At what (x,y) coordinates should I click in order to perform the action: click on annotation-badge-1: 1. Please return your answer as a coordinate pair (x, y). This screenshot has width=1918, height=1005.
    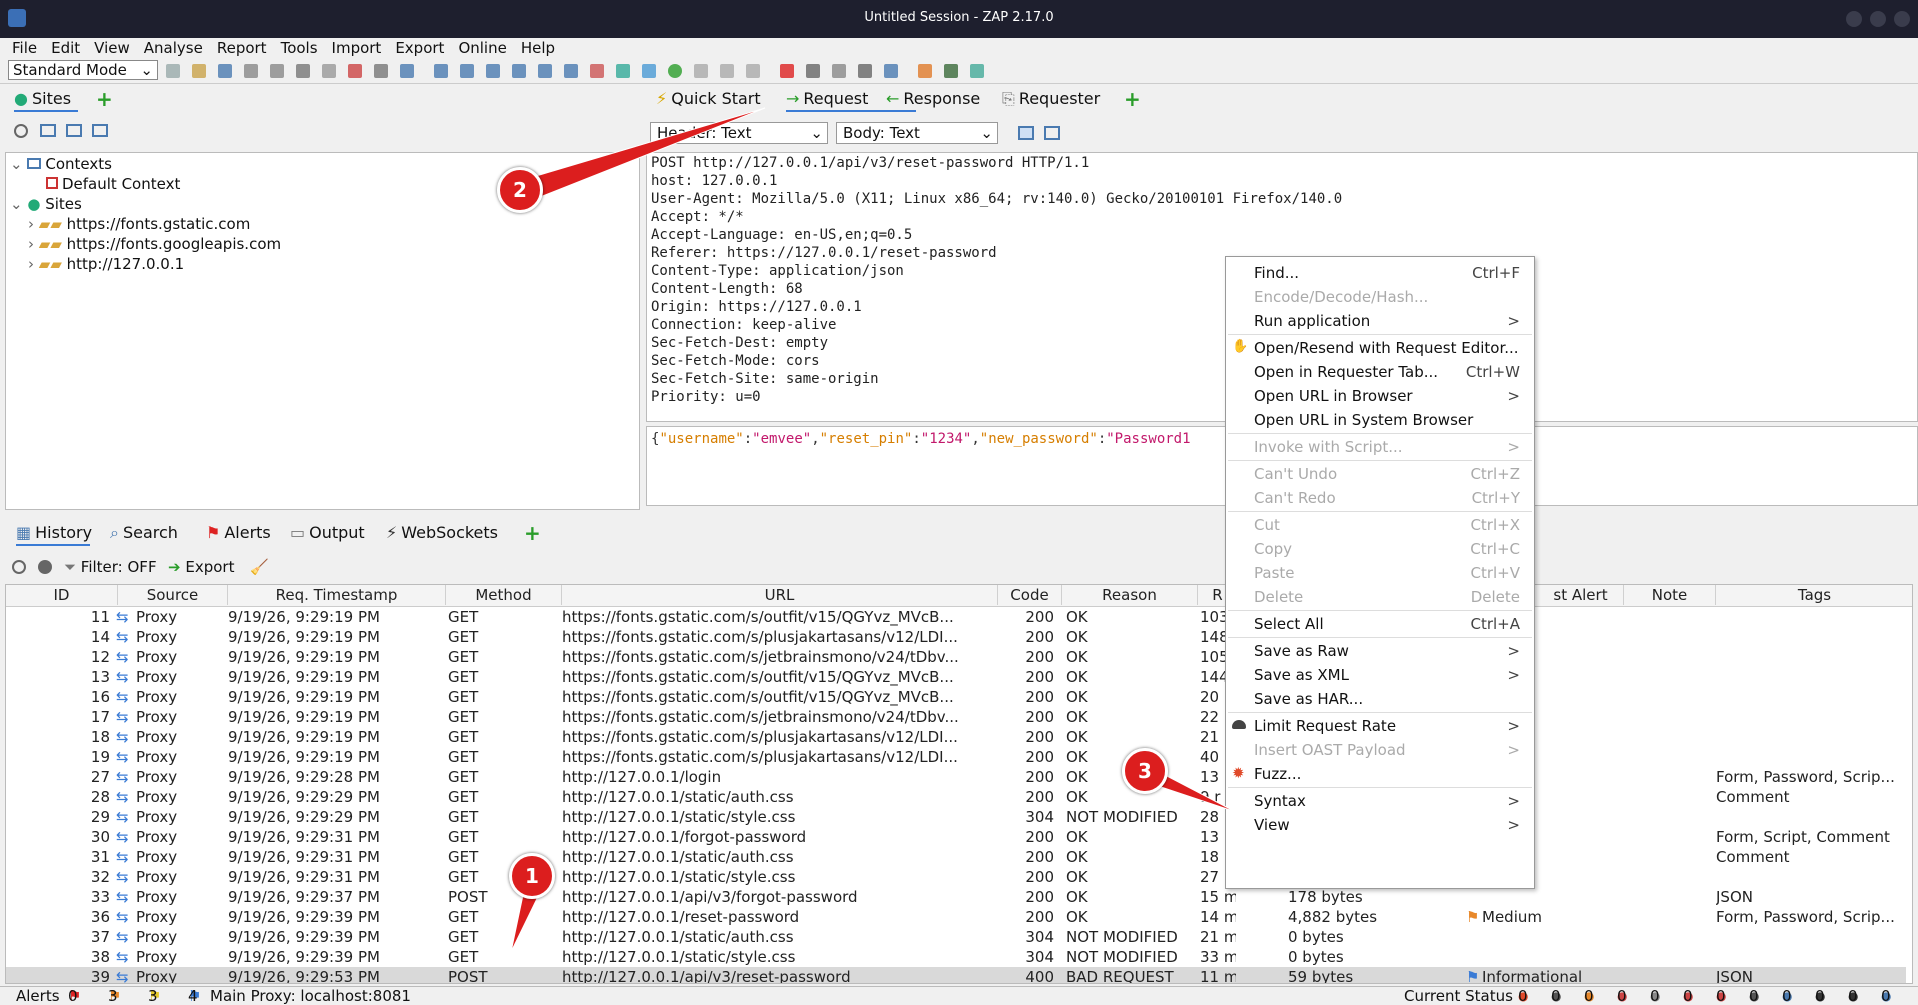
    Looking at the image, I should click on (532, 876).